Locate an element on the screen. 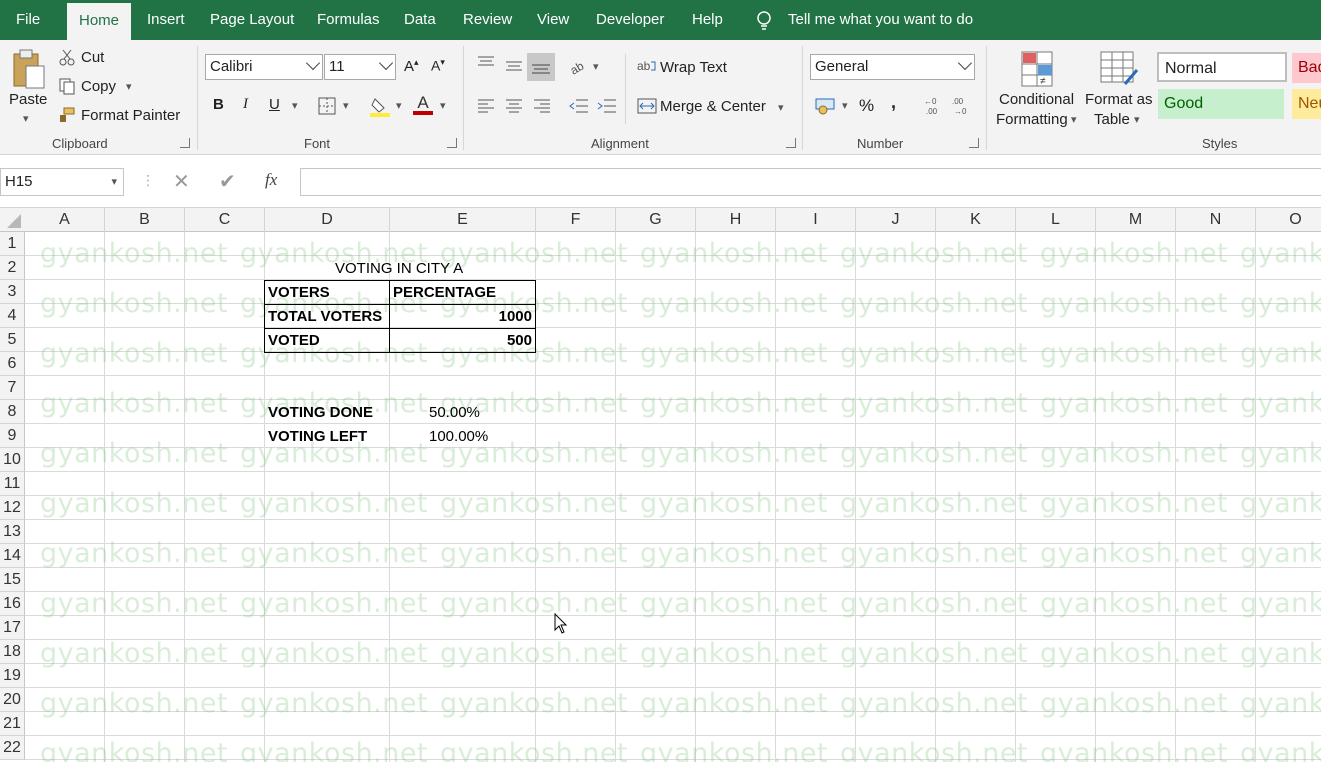  conditional-dropdown-icon: ▾ is located at coordinates (1074, 119).